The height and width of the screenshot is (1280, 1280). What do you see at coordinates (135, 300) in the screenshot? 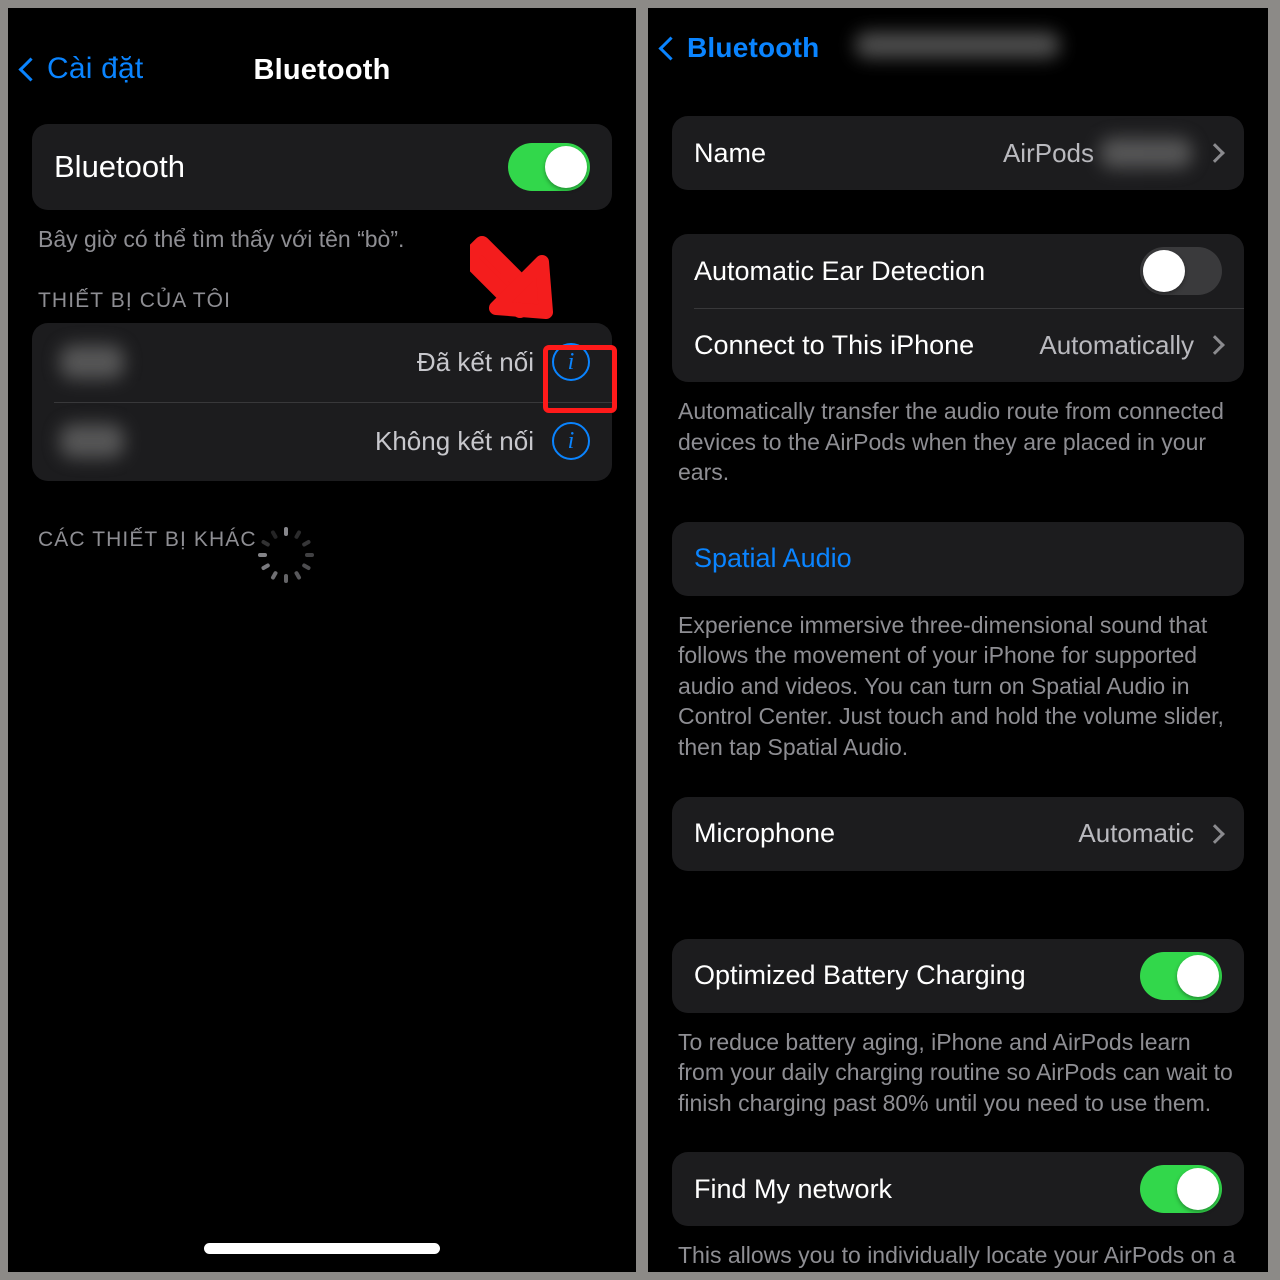
I see `my-devices-header-label: THIẾT BỊ CỦA TÔI` at bounding box center [135, 300].